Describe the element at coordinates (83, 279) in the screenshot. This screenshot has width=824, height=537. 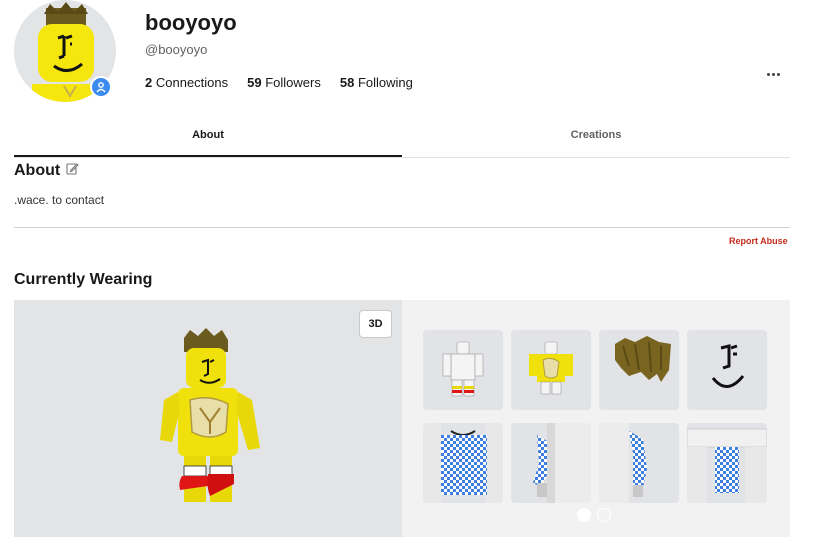
I see `currently-wearing-title: Currently Wearing` at that location.